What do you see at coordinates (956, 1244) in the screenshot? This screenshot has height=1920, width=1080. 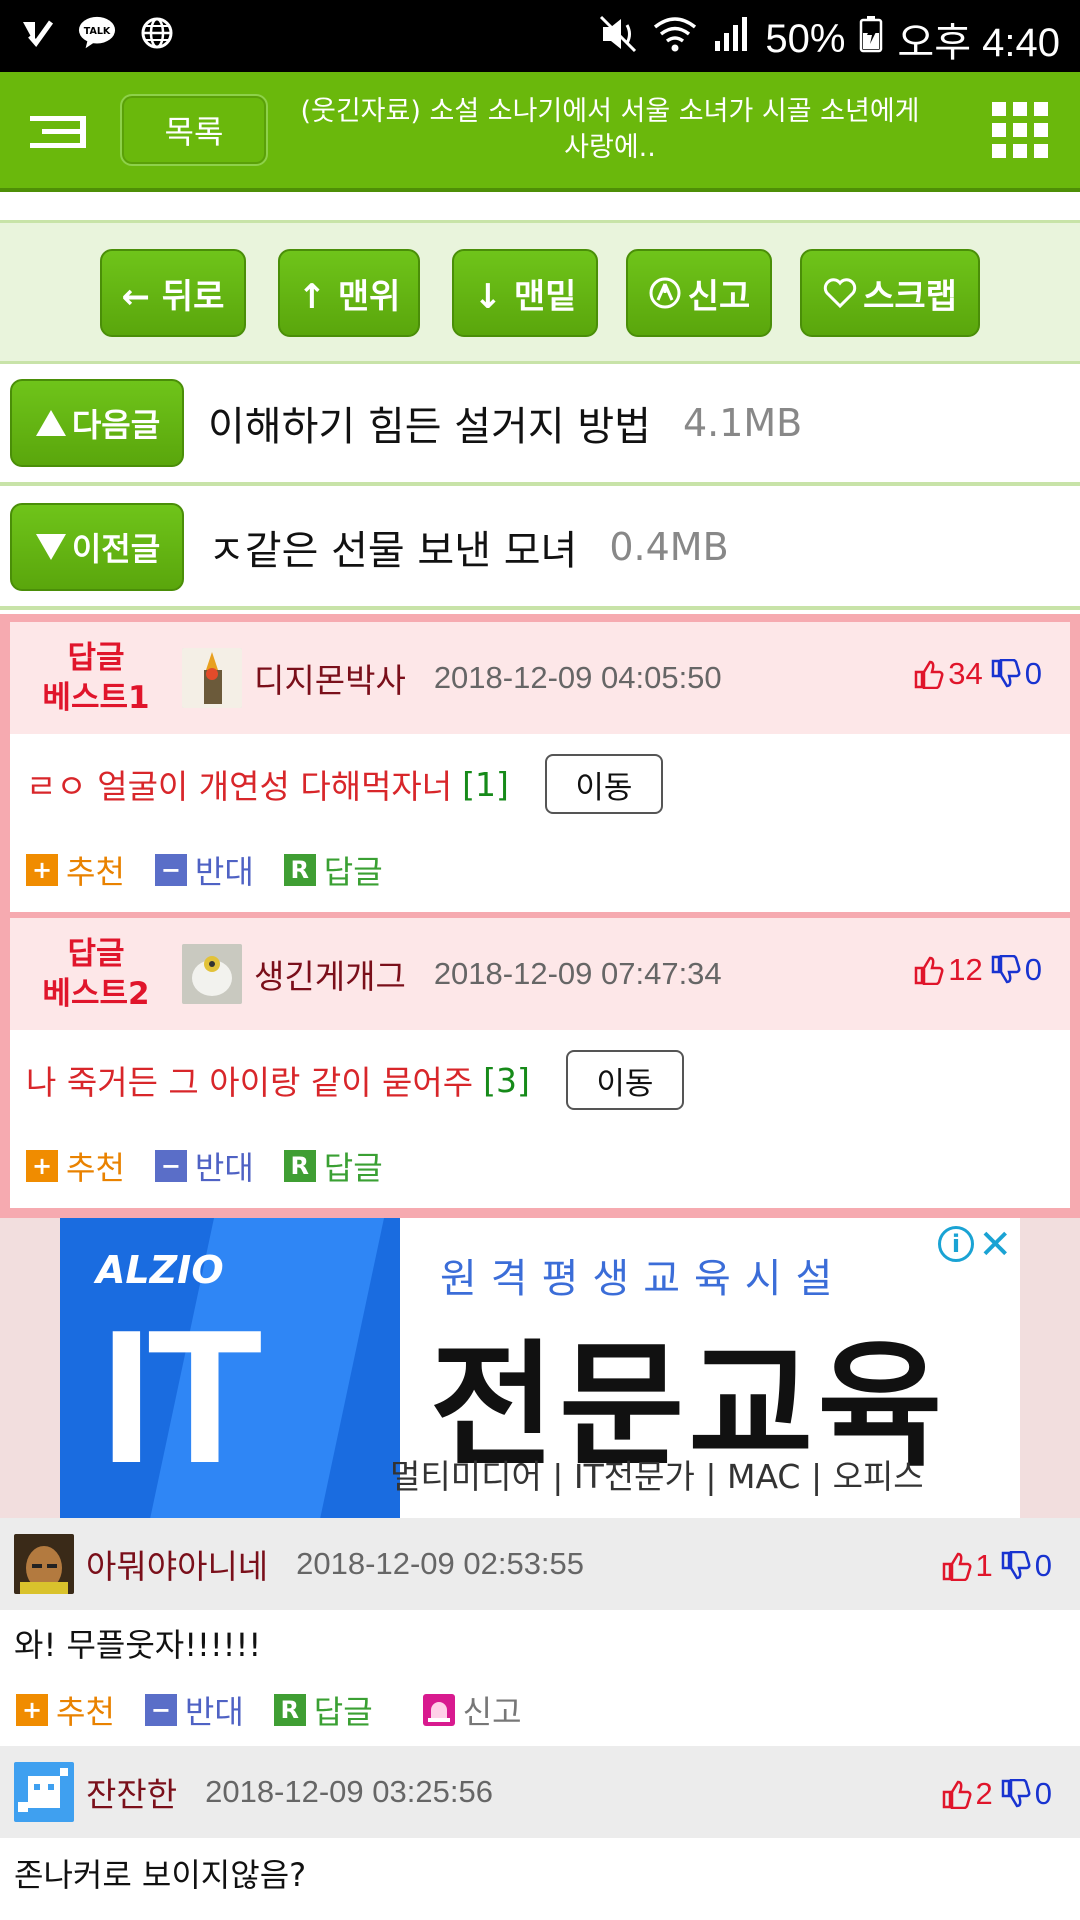 I see `ad-info-icon: i` at bounding box center [956, 1244].